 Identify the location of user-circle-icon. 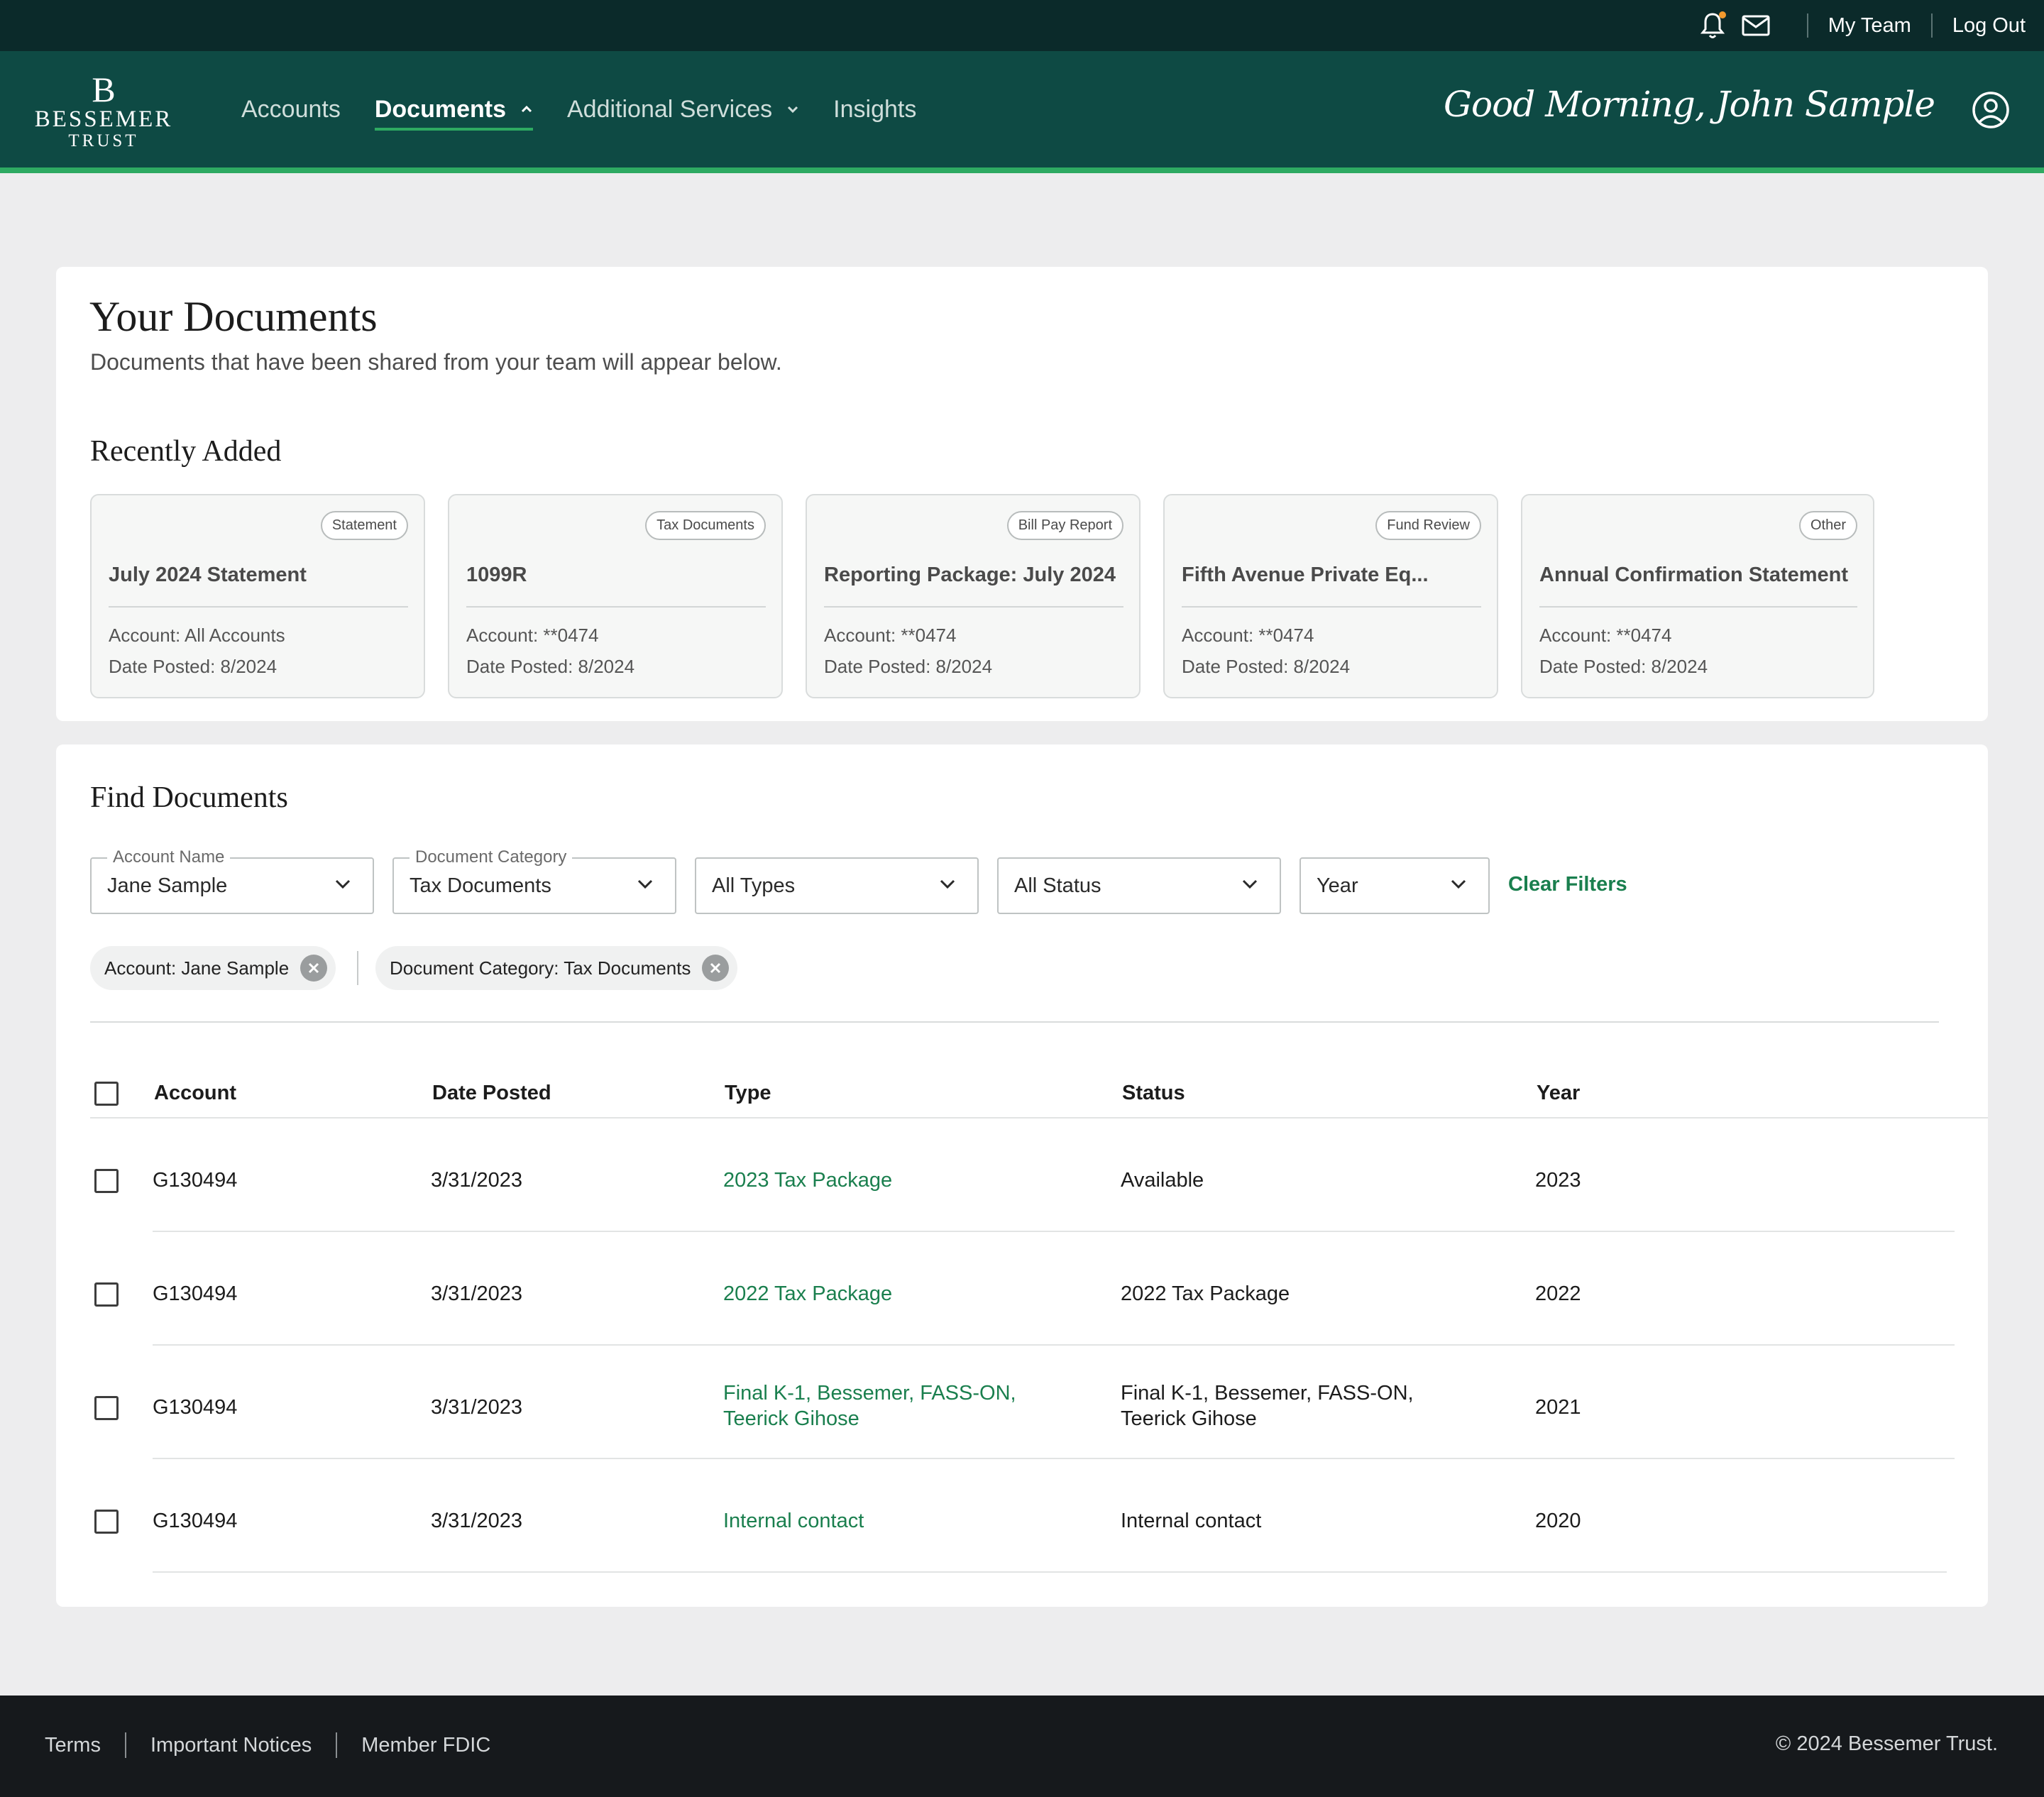
(1991, 112).